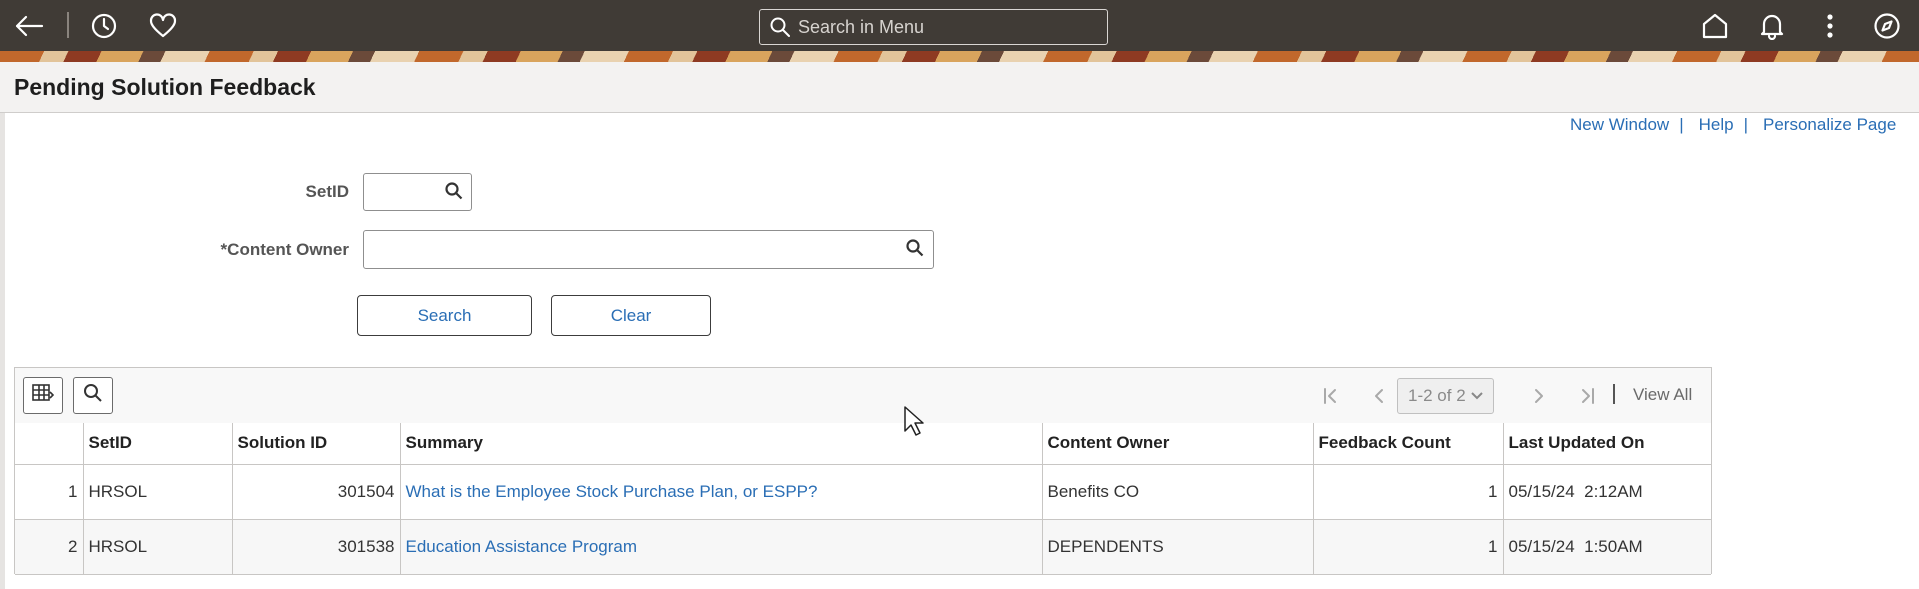 The image size is (1919, 589). I want to click on top-navigation-bar, so click(959, 25).